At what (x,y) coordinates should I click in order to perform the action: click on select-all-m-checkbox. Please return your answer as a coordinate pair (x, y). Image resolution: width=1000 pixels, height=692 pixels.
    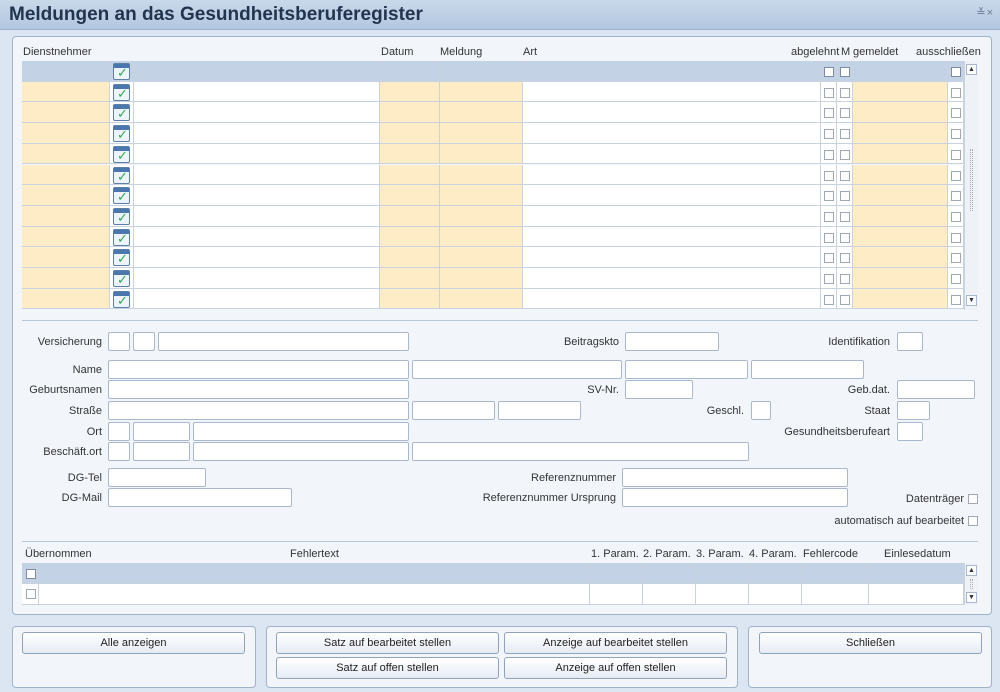
    Looking at the image, I should click on (845, 72).